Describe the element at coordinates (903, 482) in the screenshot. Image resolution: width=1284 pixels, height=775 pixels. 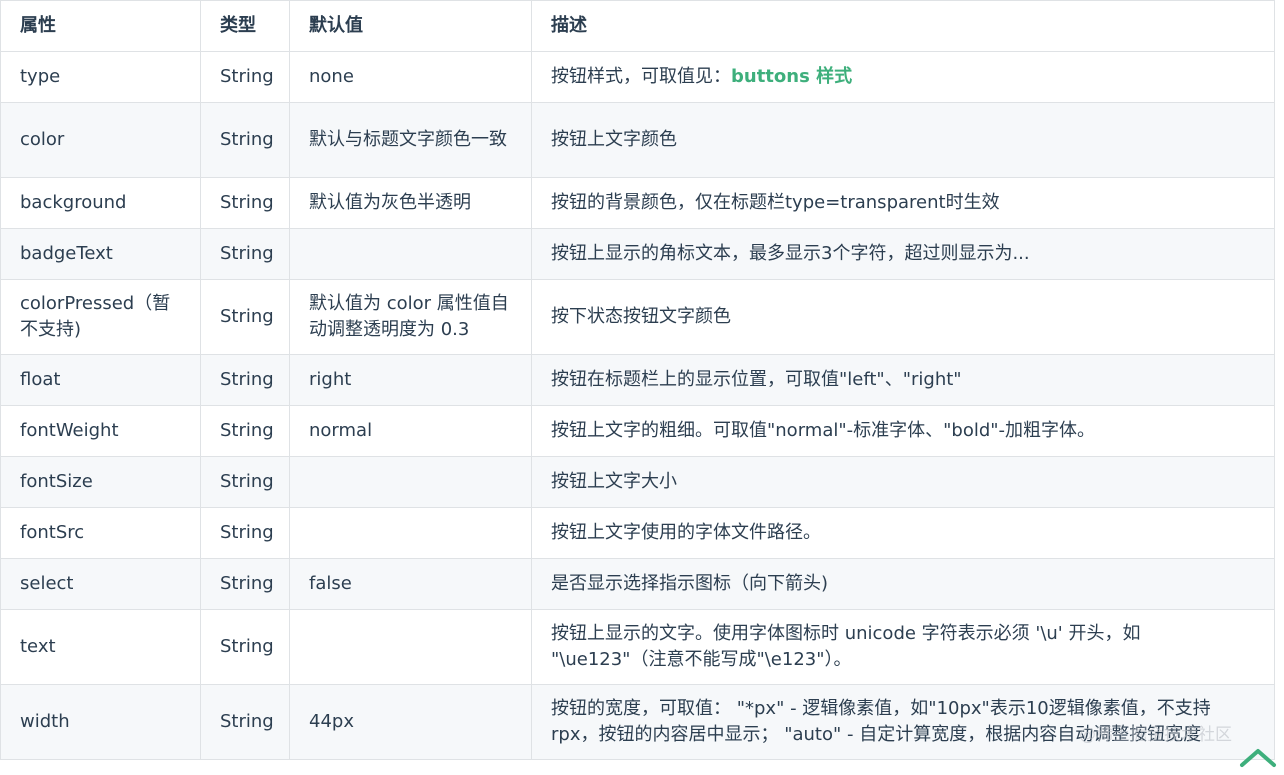
I see `cell-description: 按钮上文字大小` at that location.